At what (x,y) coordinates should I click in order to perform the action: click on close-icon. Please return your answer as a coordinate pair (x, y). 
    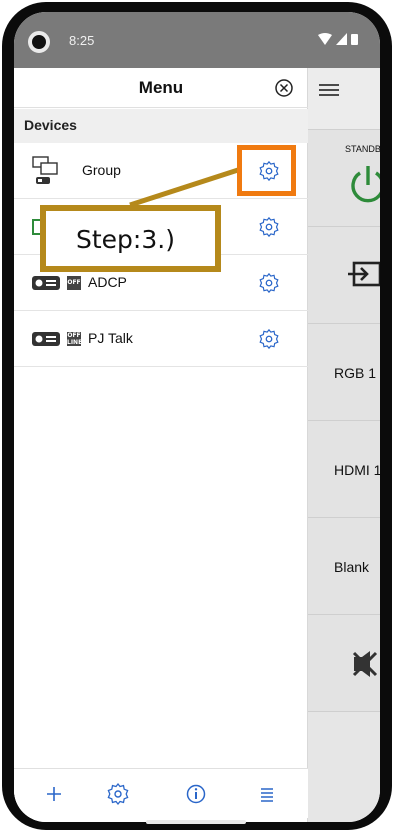
    Looking at the image, I should click on (284, 88).